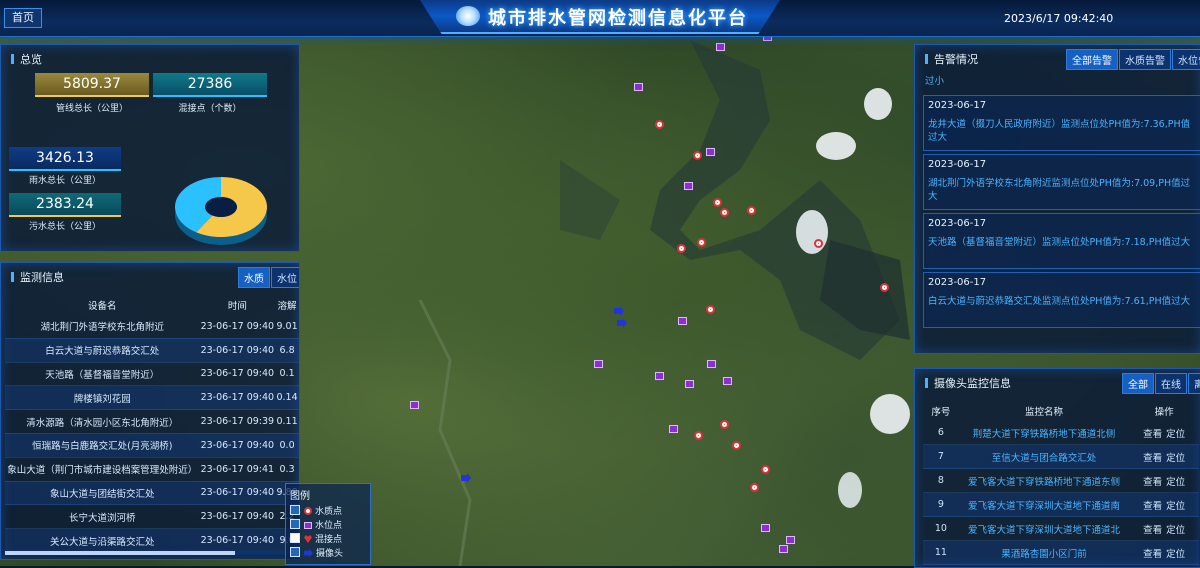 The image size is (1200, 568). What do you see at coordinates (152, 469) in the screenshot?
I see `table-row: 象山大道（荆门市城市建设档案管理处附近）23-06-17 09:410.3` at bounding box center [152, 469].